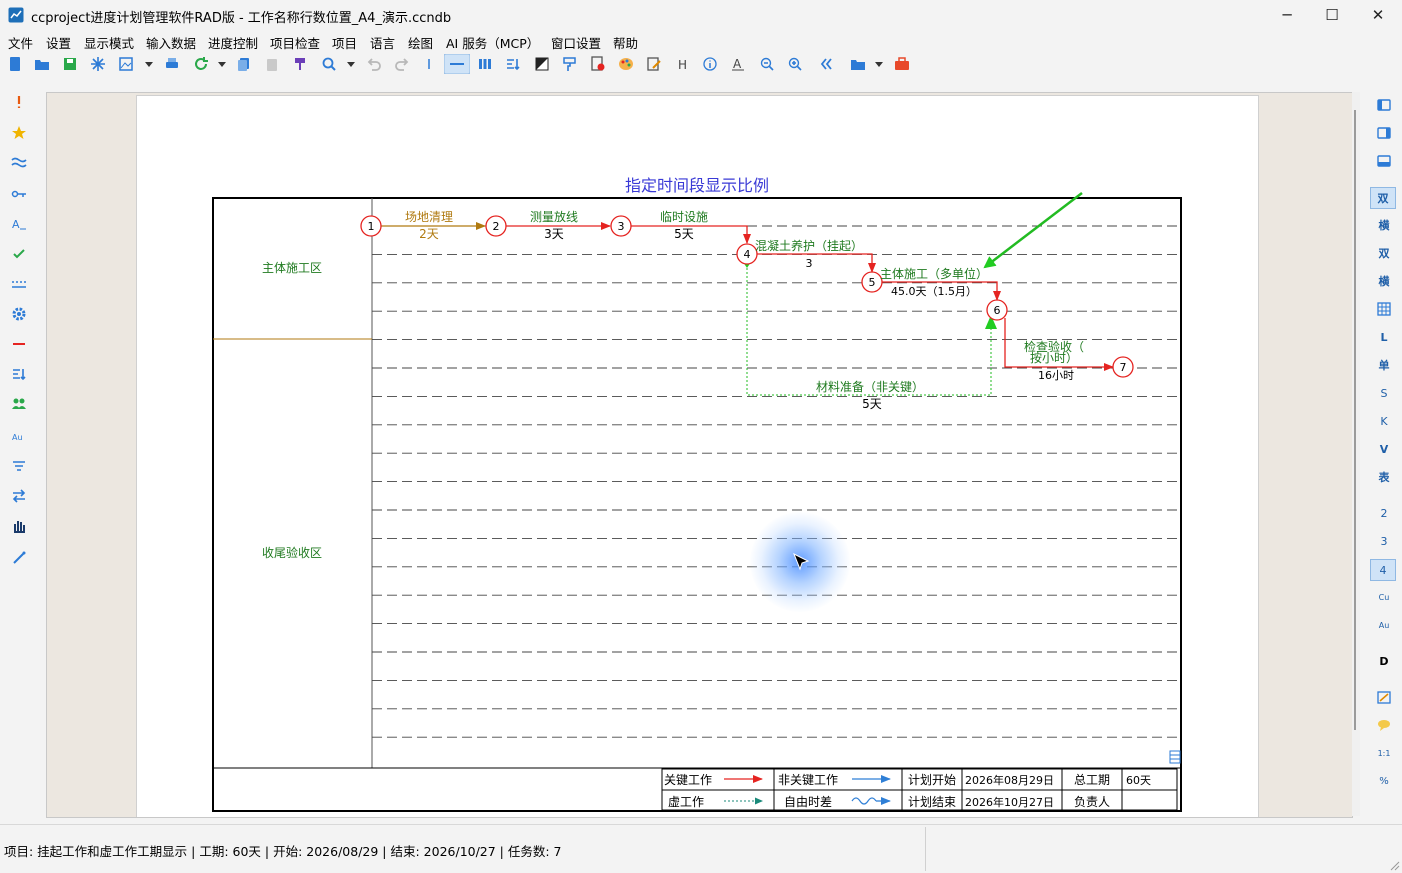 Image resolution: width=1402 pixels, height=873 pixels. Describe the element at coordinates (654, 64) in the screenshot. I see `edit-icon` at that location.